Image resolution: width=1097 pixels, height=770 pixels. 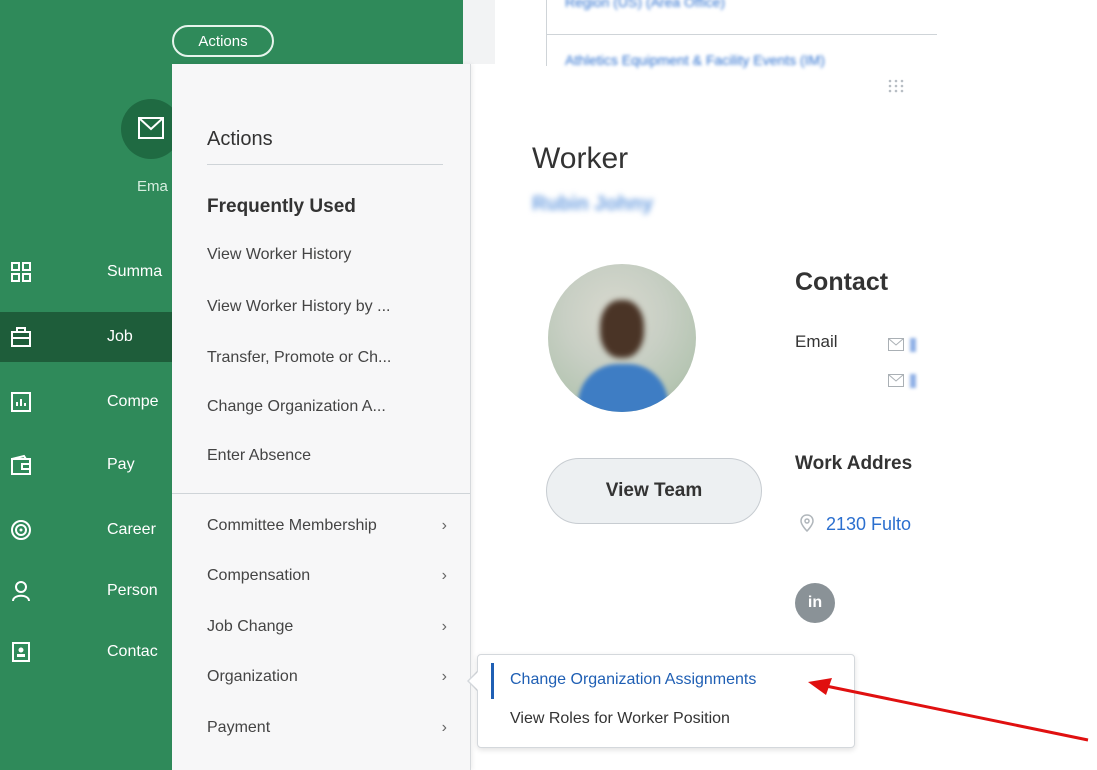 What do you see at coordinates (90, 402) in the screenshot?
I see `sidebar-item-compensation: Compe` at bounding box center [90, 402].